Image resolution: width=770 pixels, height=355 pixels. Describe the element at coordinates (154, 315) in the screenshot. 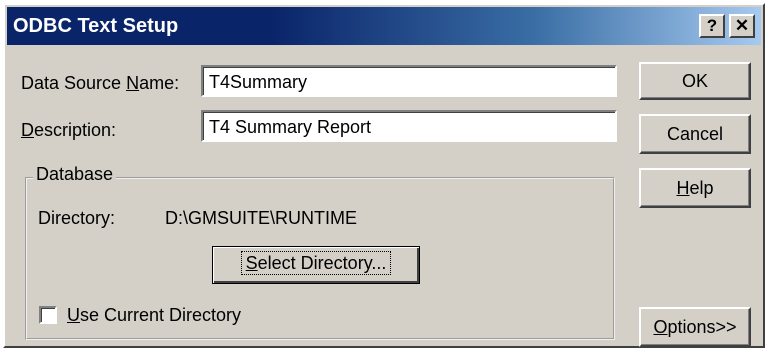

I see `use-current-directory-label: Use Current Directory` at that location.